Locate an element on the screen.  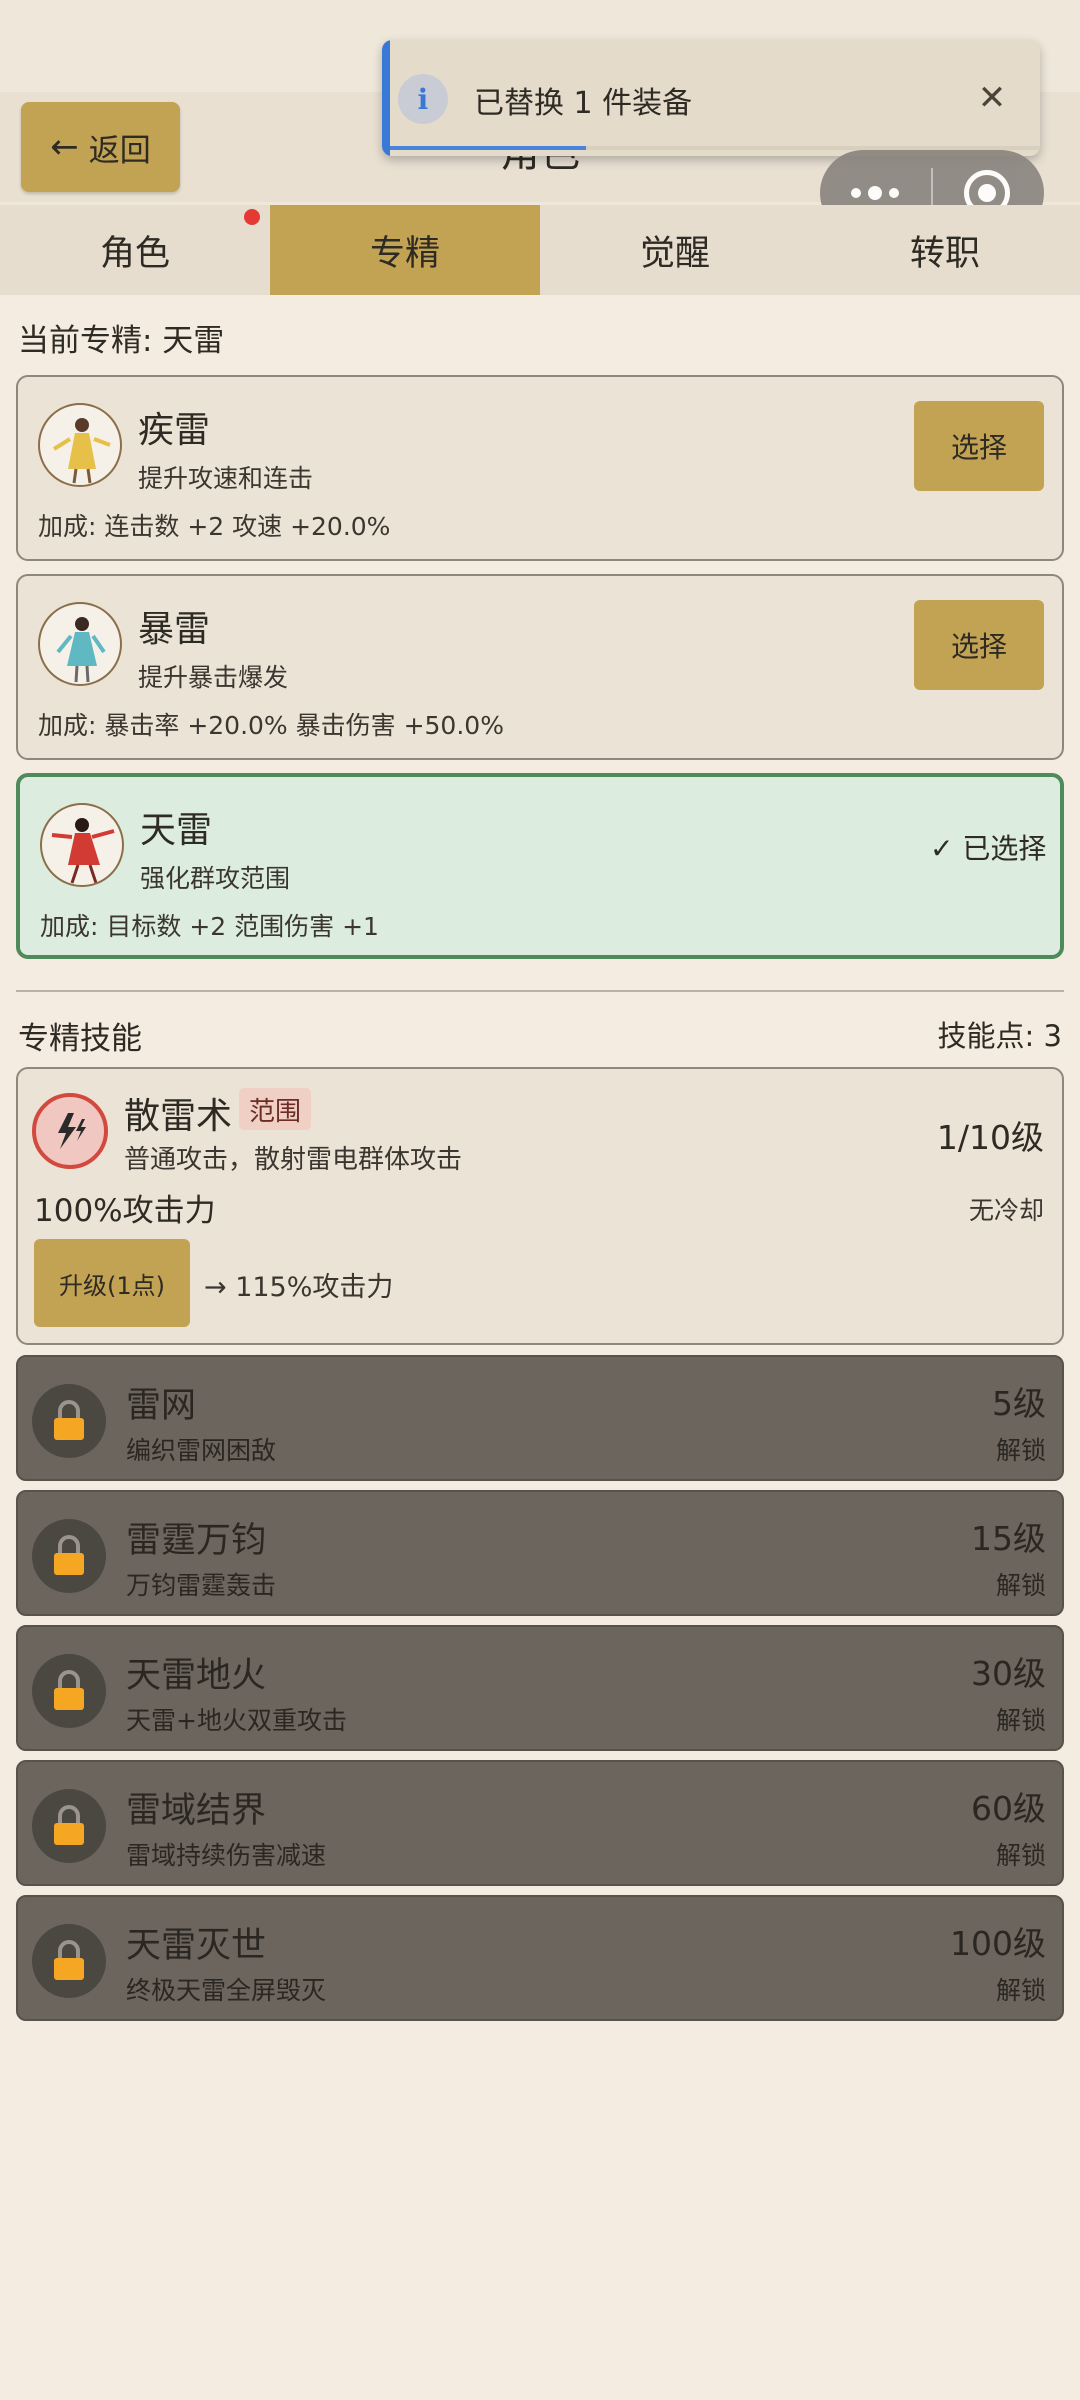
skill-description: 普通攻击，散射雷电群体攻击 is located at coordinates (293, 1160).